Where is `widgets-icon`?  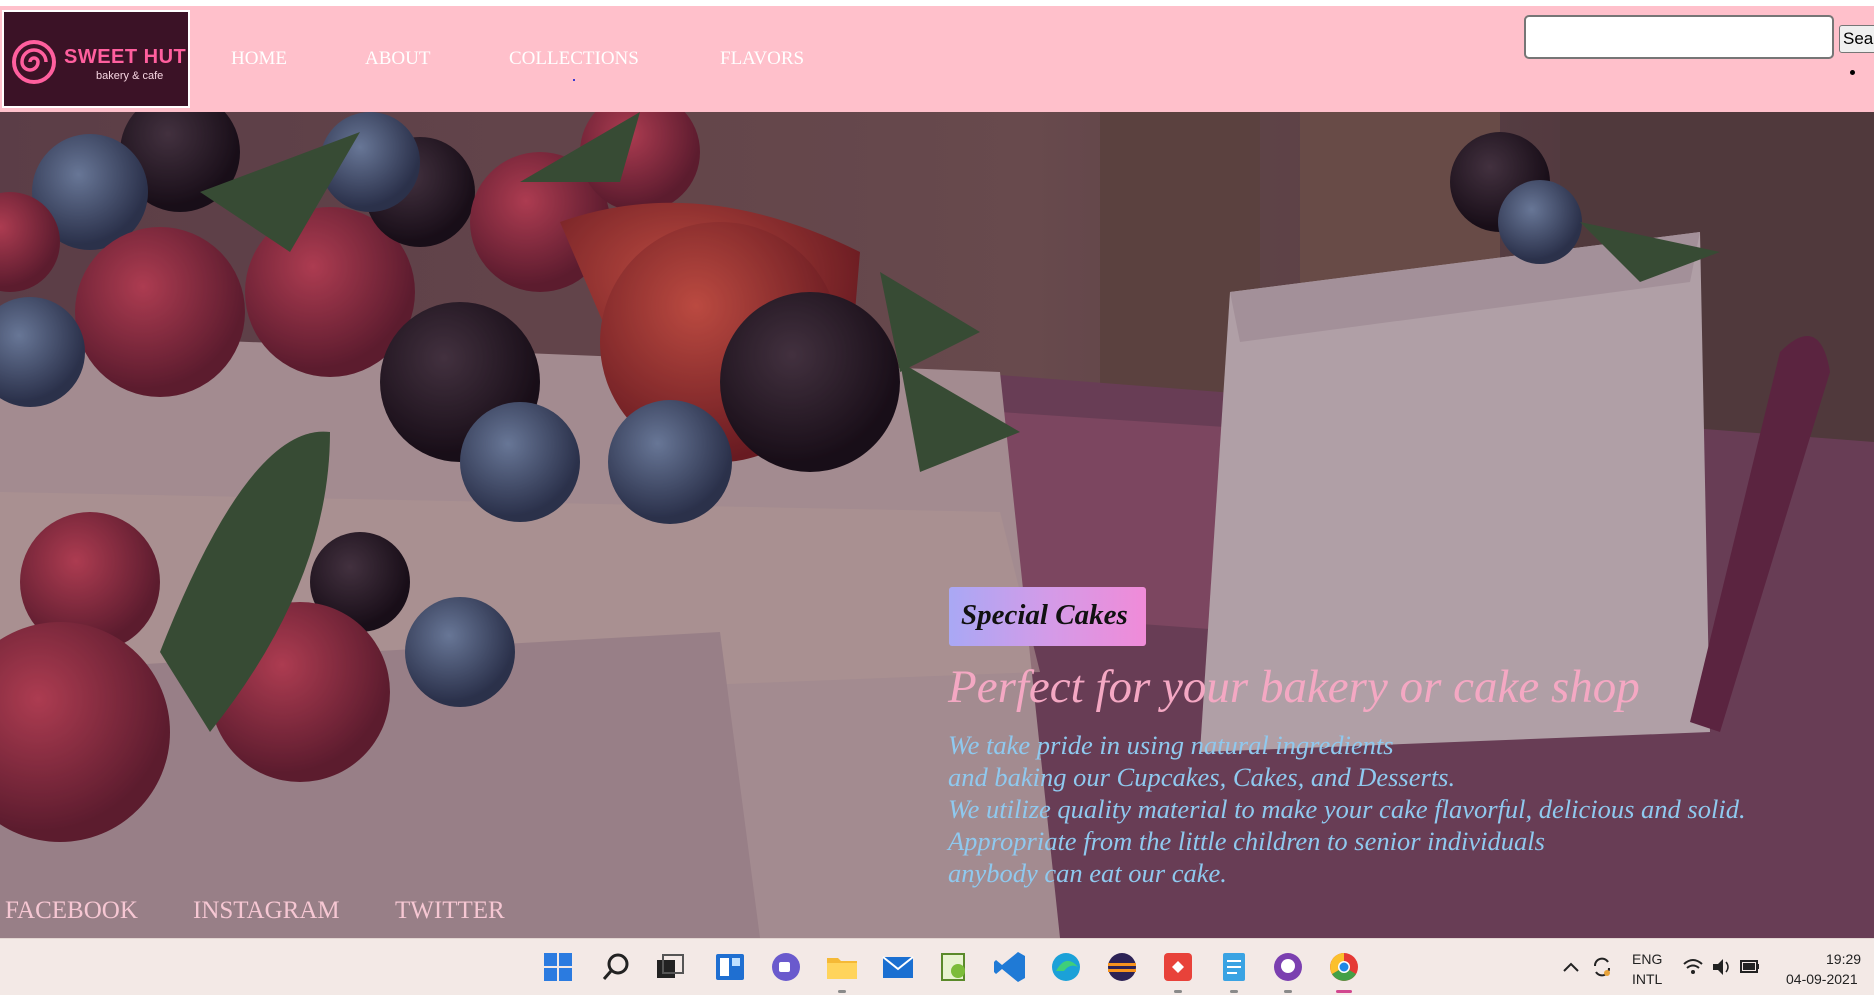
widgets-icon is located at coordinates (730, 967).